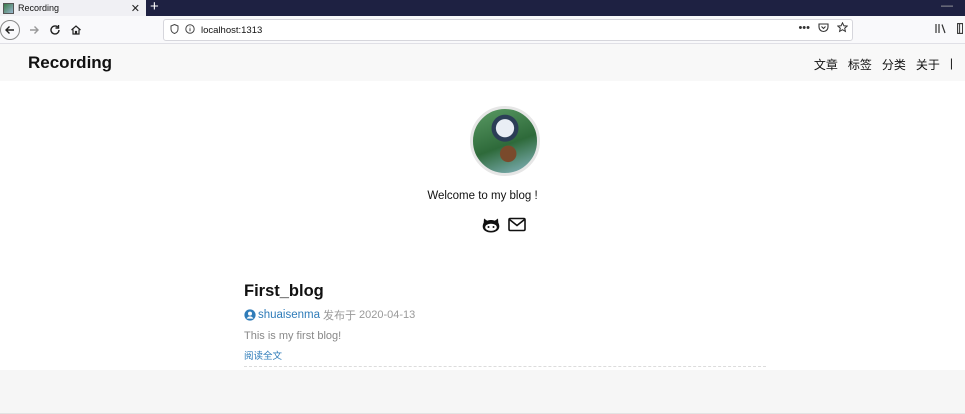  What do you see at coordinates (508, 30) in the screenshot?
I see `address-bar: localhost:1313 •••` at bounding box center [508, 30].